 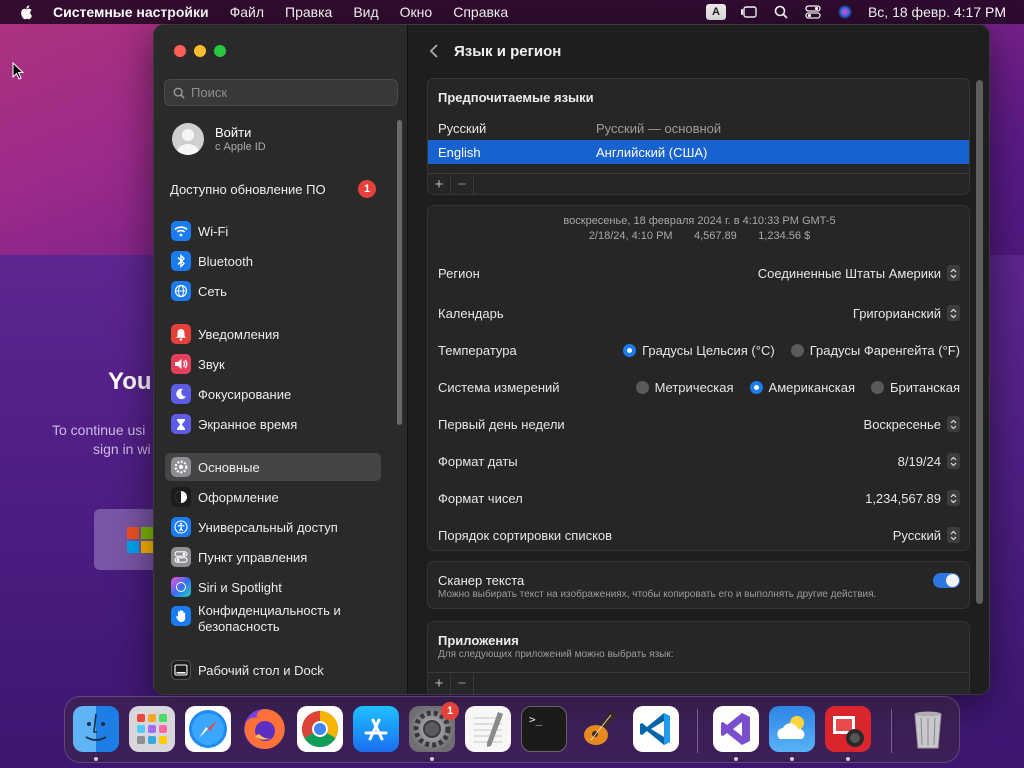 I want to click on list-sort-popup: Русский, so click(x=926, y=535).